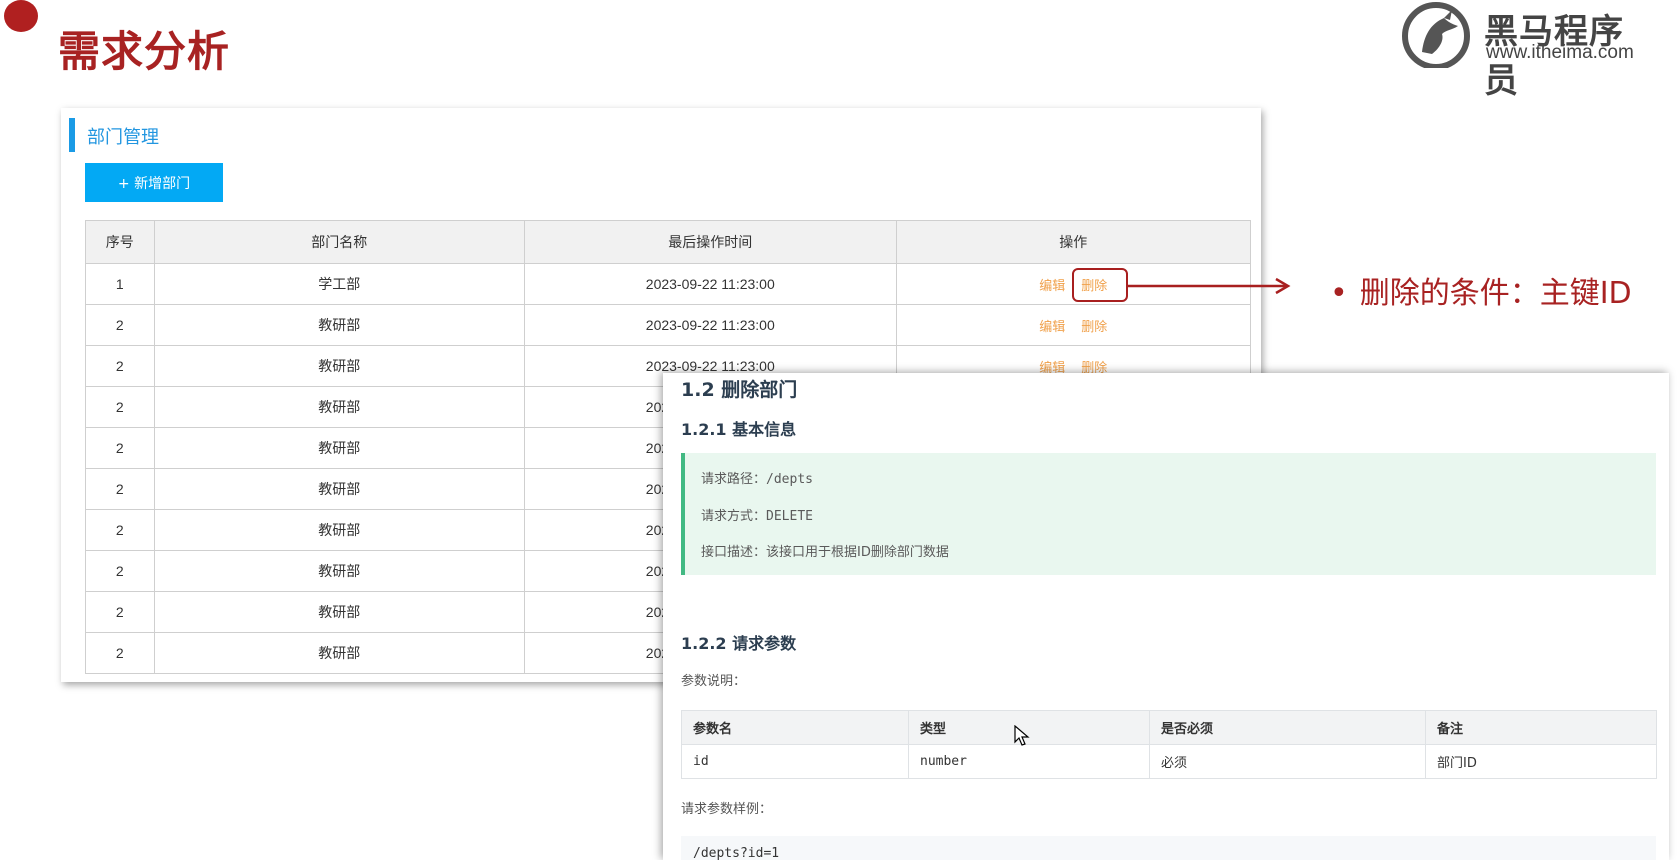 Image resolution: width=1679 pixels, height=860 pixels. I want to click on request-method-value: DELETE, so click(789, 516).